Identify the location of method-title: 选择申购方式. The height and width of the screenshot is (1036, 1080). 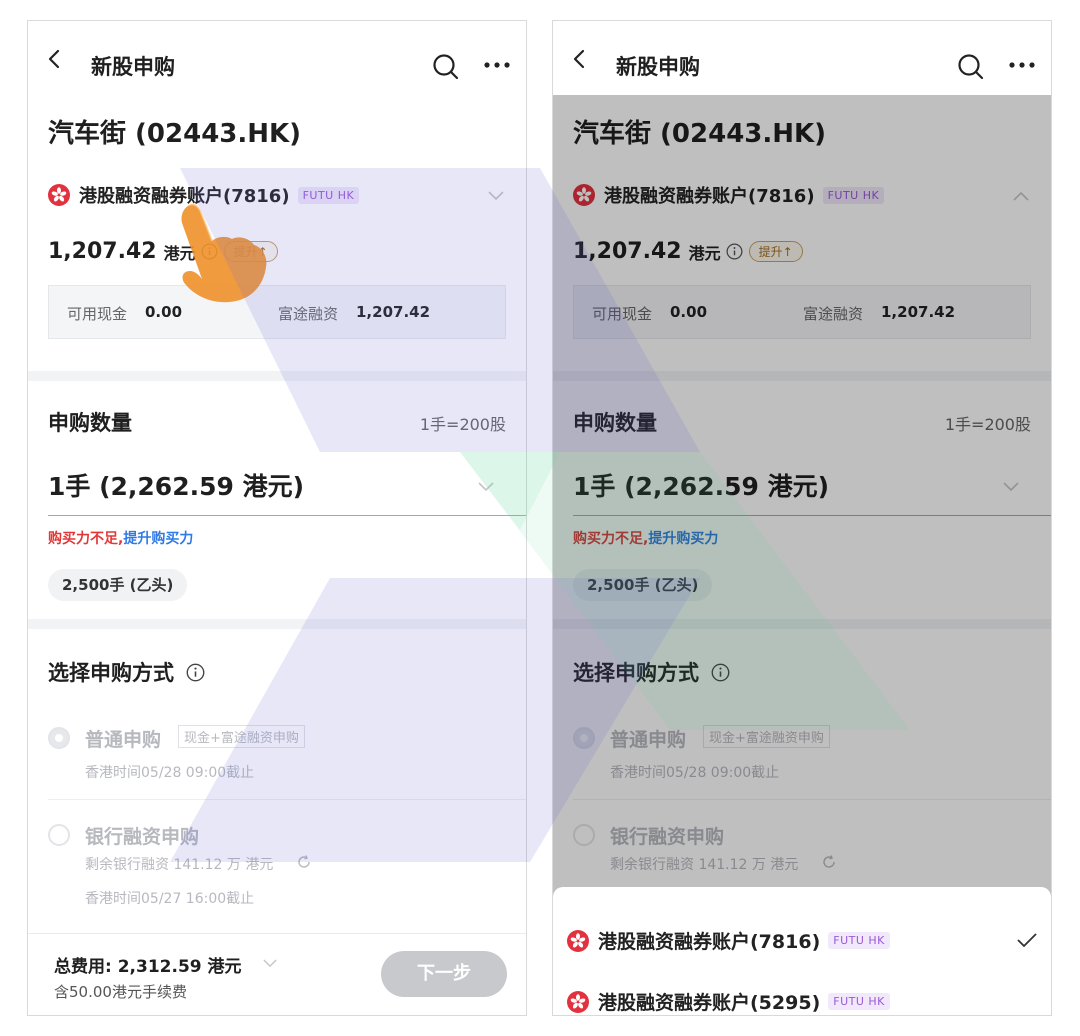
(126, 672).